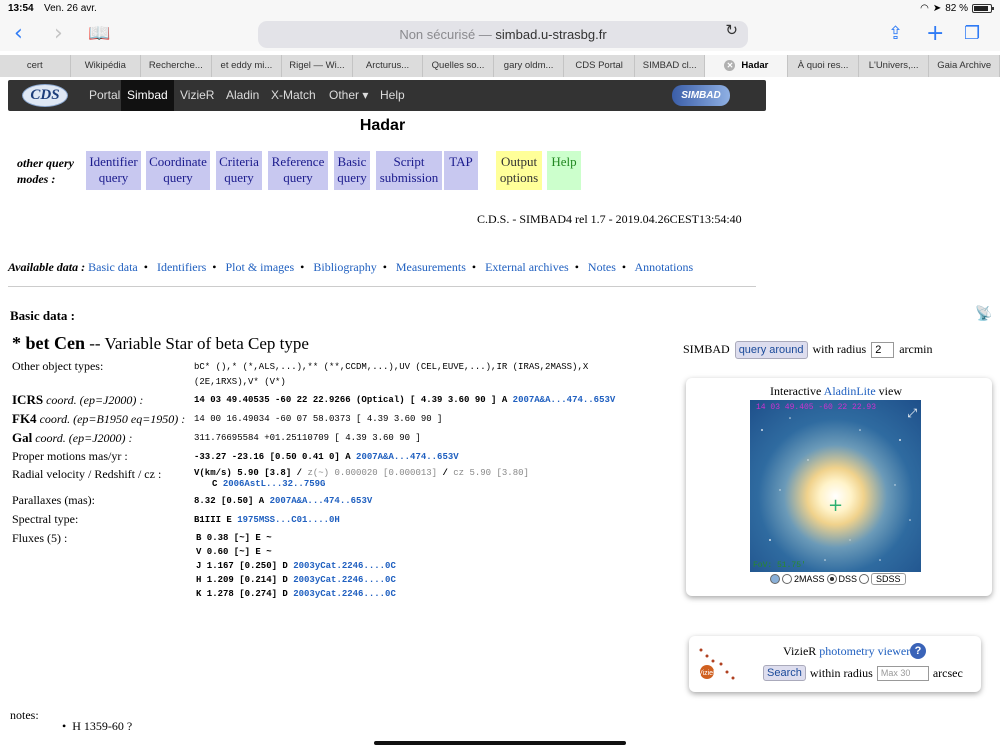  What do you see at coordinates (113, 170) in the screenshot?
I see `identifier-query-button: Identifier query` at bounding box center [113, 170].